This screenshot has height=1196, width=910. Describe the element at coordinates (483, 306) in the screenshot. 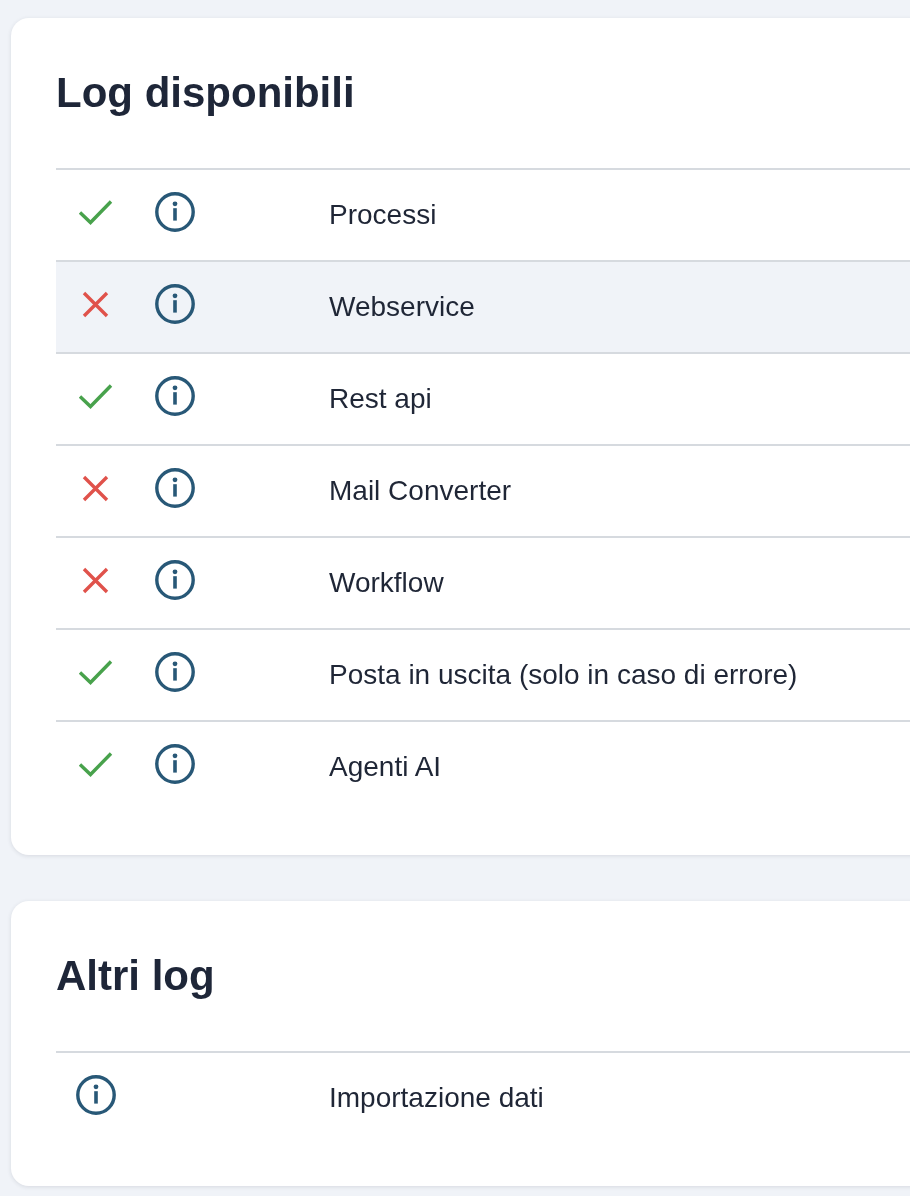

I see `log-row: Webservice` at that location.